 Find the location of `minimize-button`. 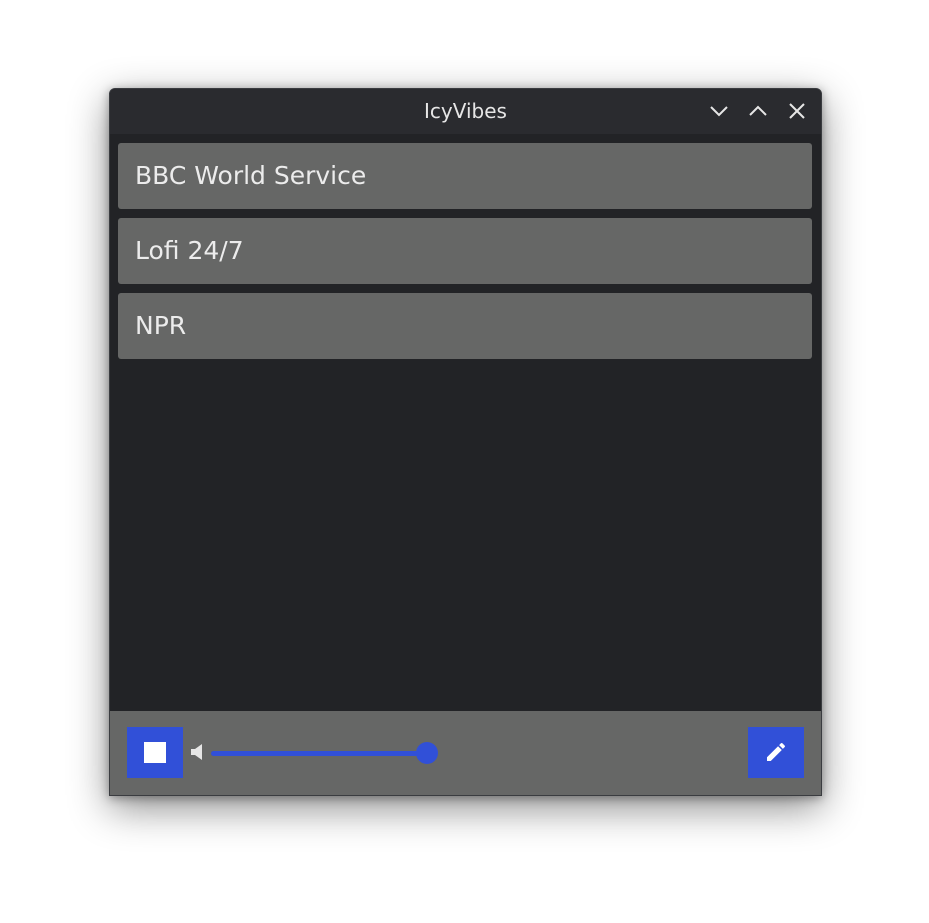

minimize-button is located at coordinates (719, 111).